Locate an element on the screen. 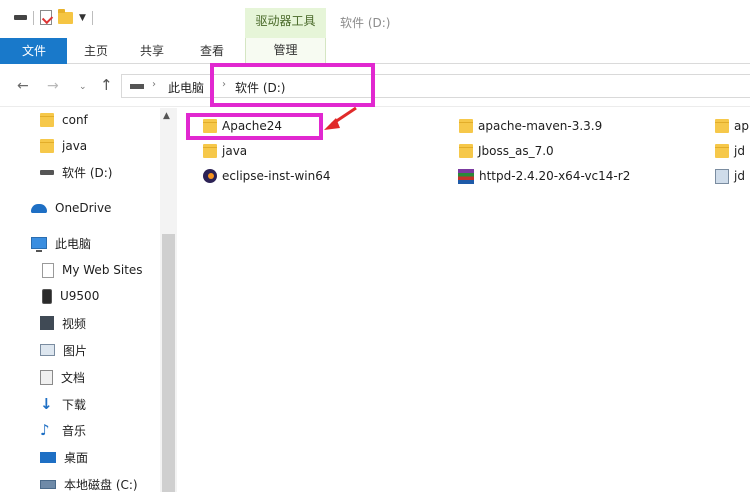  up-arrow-icon: ↑ is located at coordinates (106, 85).